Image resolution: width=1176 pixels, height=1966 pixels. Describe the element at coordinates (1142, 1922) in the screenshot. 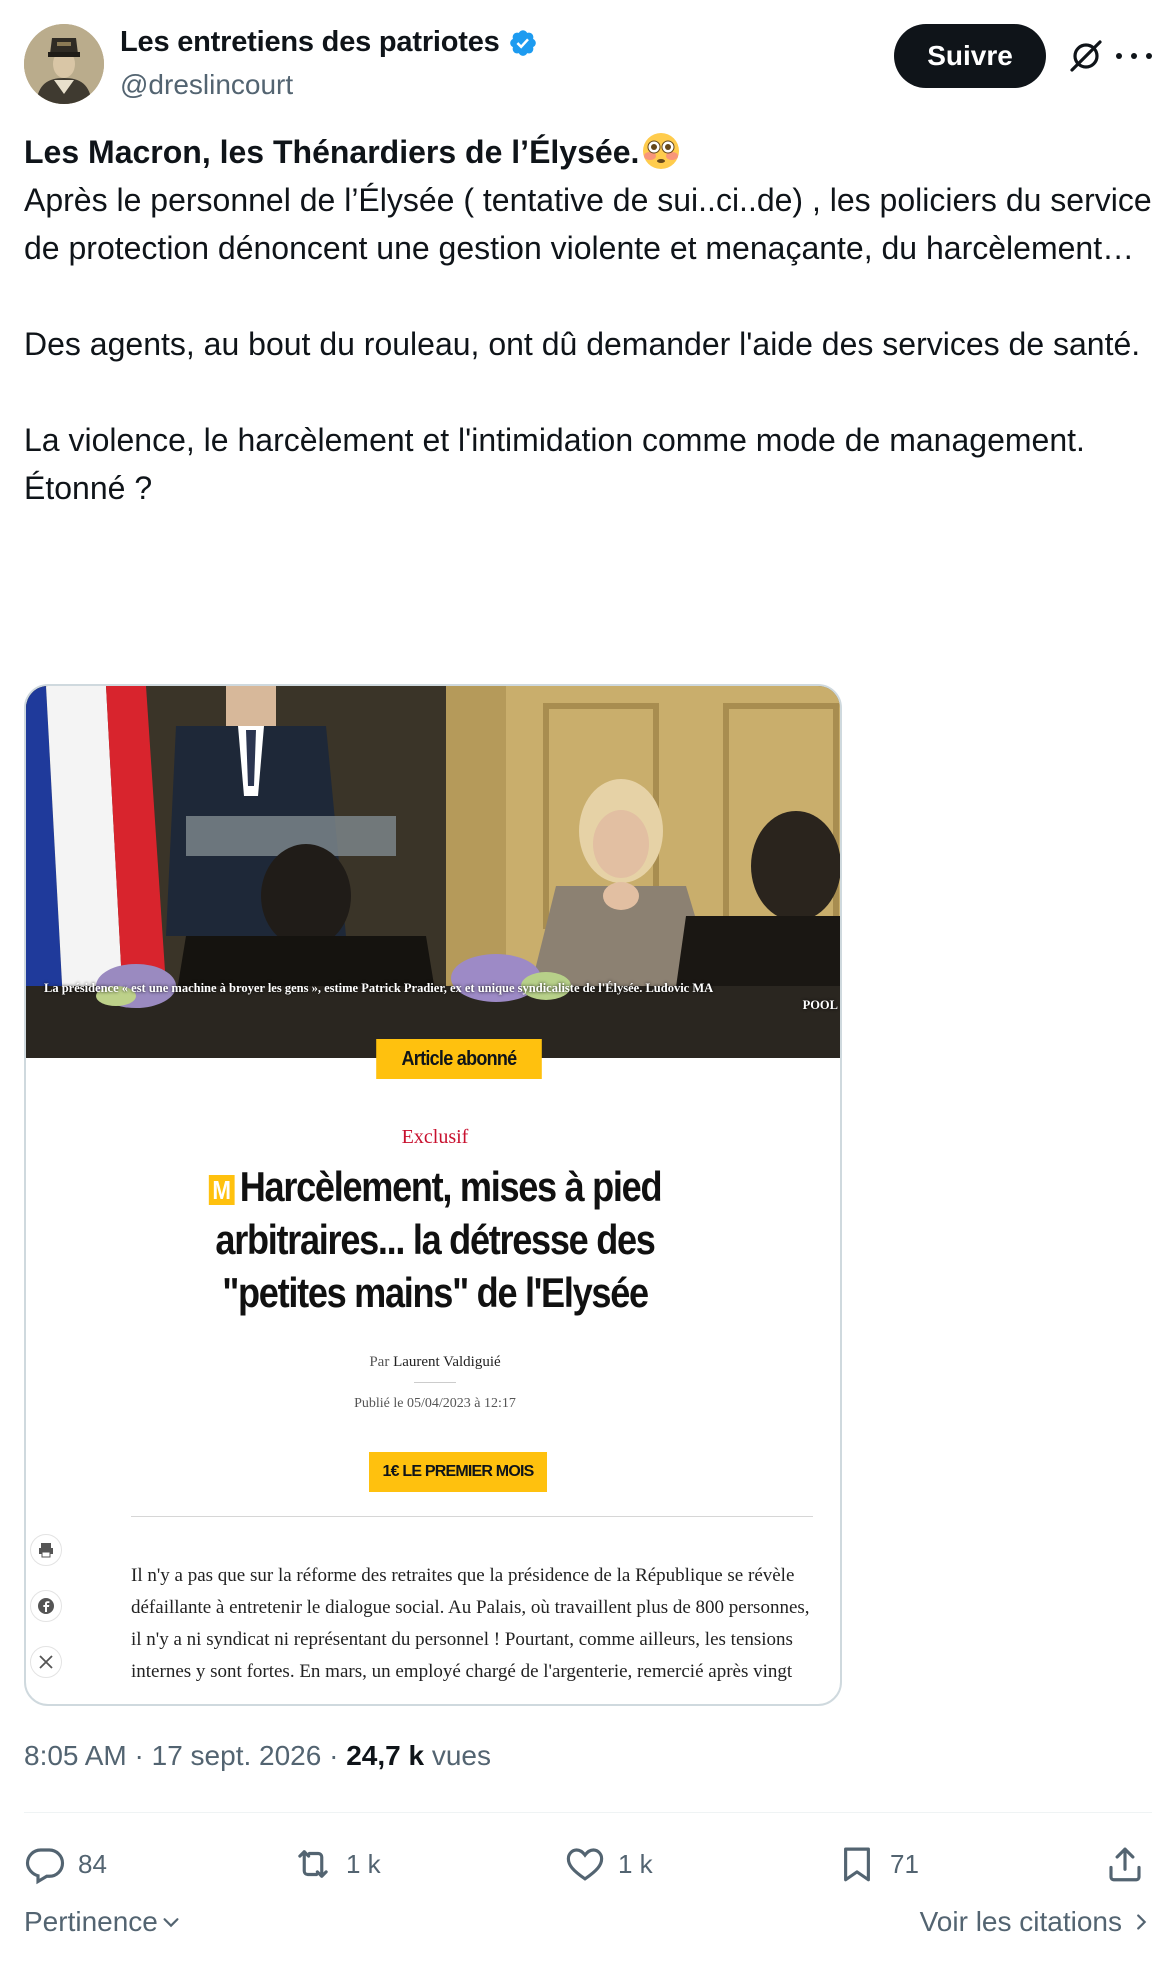

I see `chevron-right-icon` at that location.